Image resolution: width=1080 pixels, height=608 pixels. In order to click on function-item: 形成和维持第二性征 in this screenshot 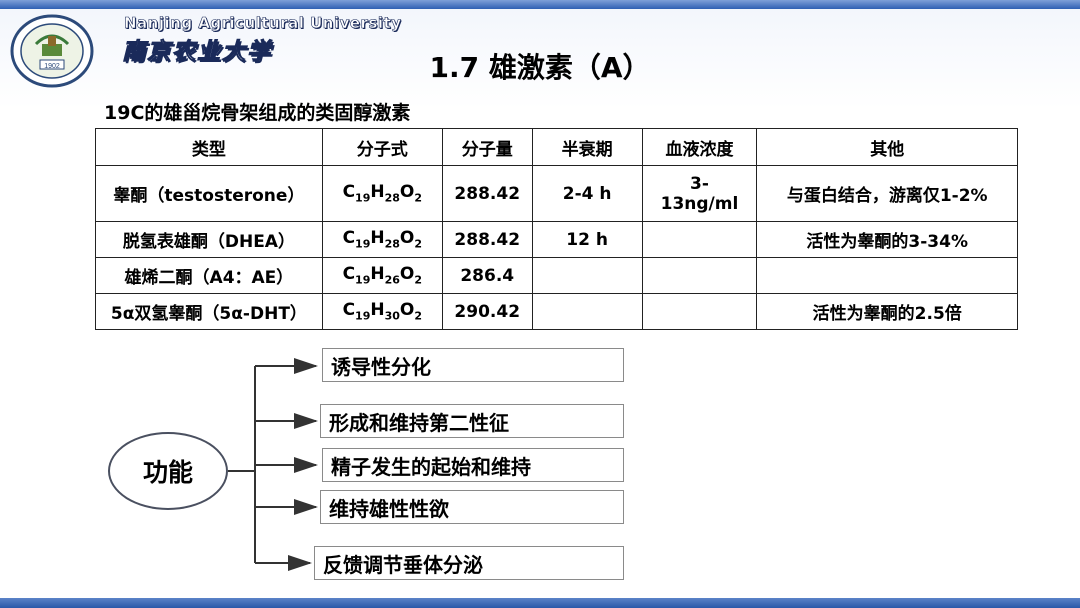, I will do `click(472, 421)`.